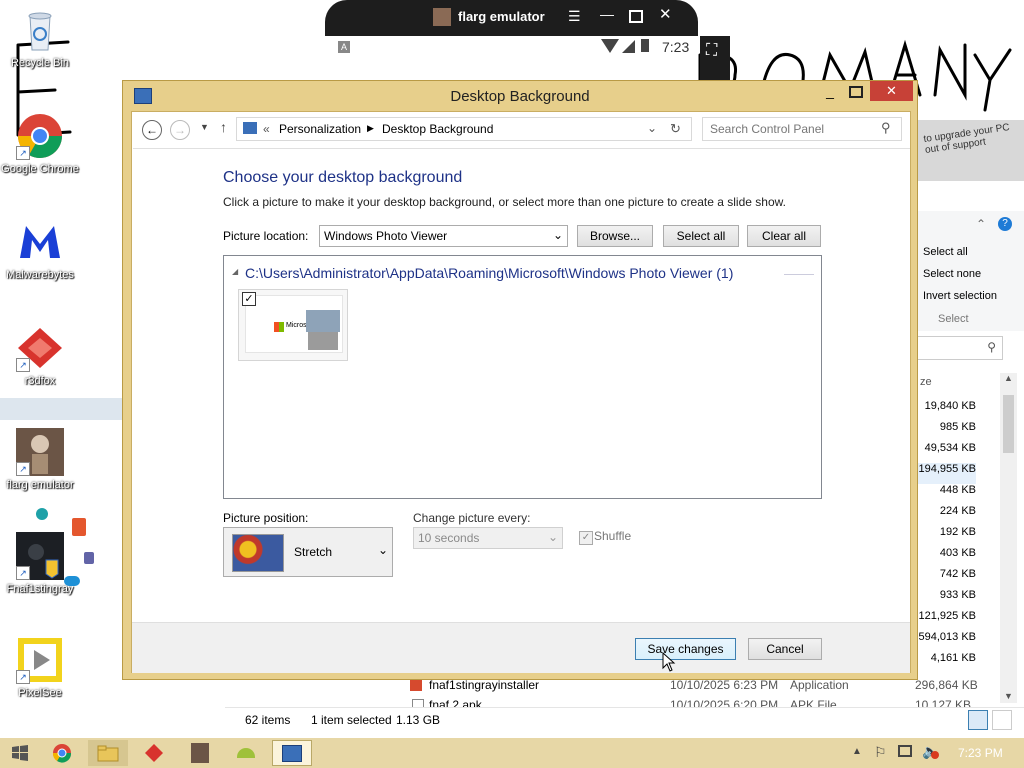 The width and height of the screenshot is (1024, 768). Describe the element at coordinates (1008, 696) in the screenshot. I see `scroll-down-icon: ▼` at that location.